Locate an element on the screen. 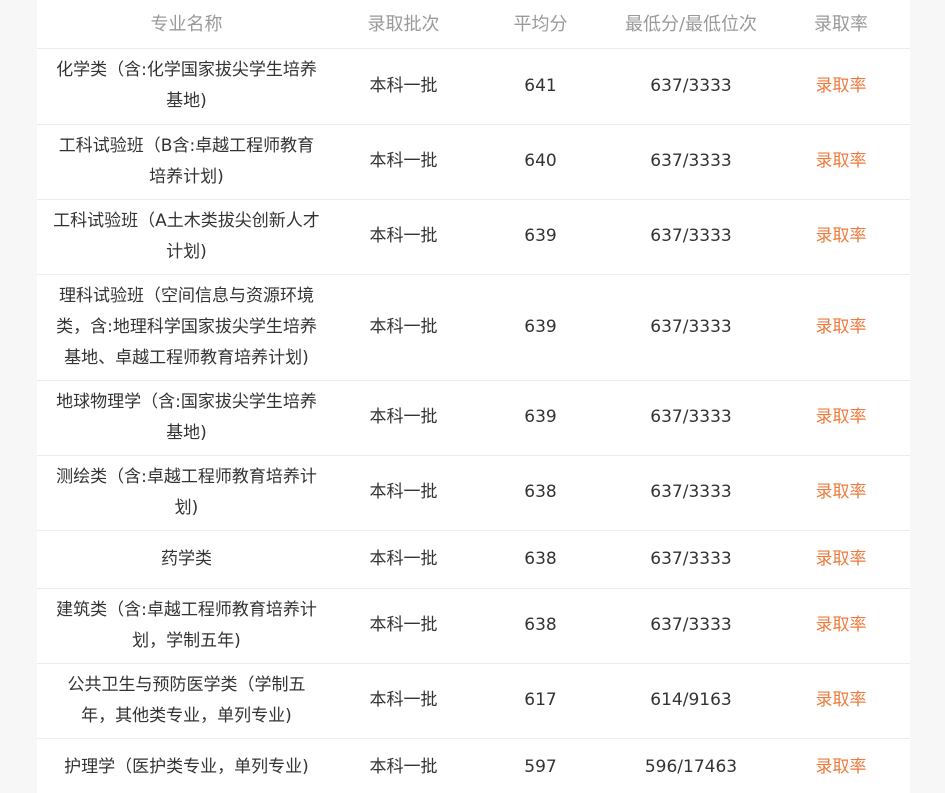  major-name-cell: 工科试验班（A土木类拔尖创新人才计划) is located at coordinates (186, 237).